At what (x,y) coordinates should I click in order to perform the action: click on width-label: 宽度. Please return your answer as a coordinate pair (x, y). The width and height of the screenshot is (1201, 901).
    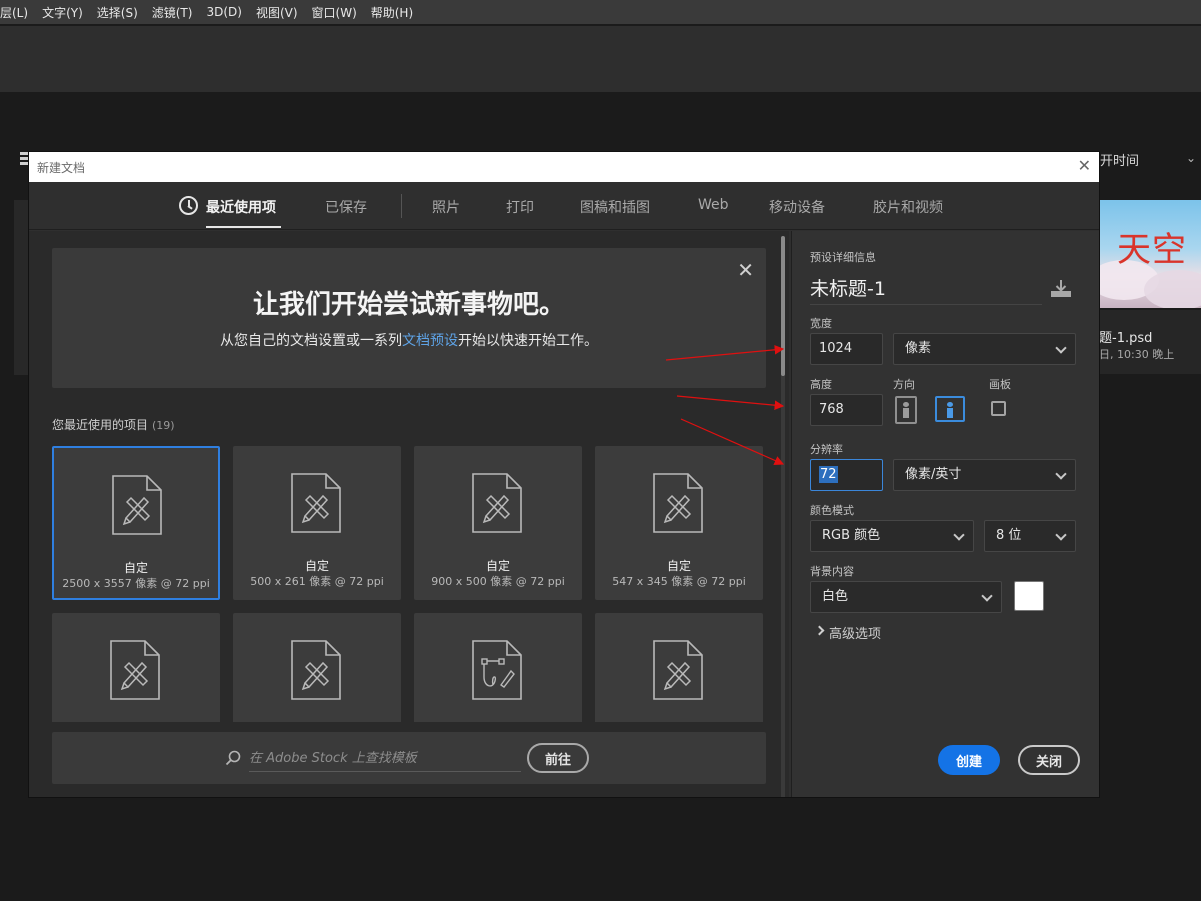
    Looking at the image, I should click on (821, 323).